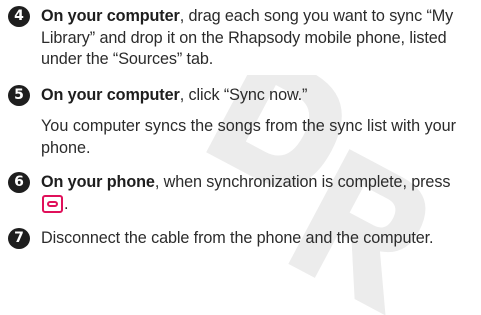  I want to click on step-5: 5 On your computer, click “Sync now.”, so click(240, 95).